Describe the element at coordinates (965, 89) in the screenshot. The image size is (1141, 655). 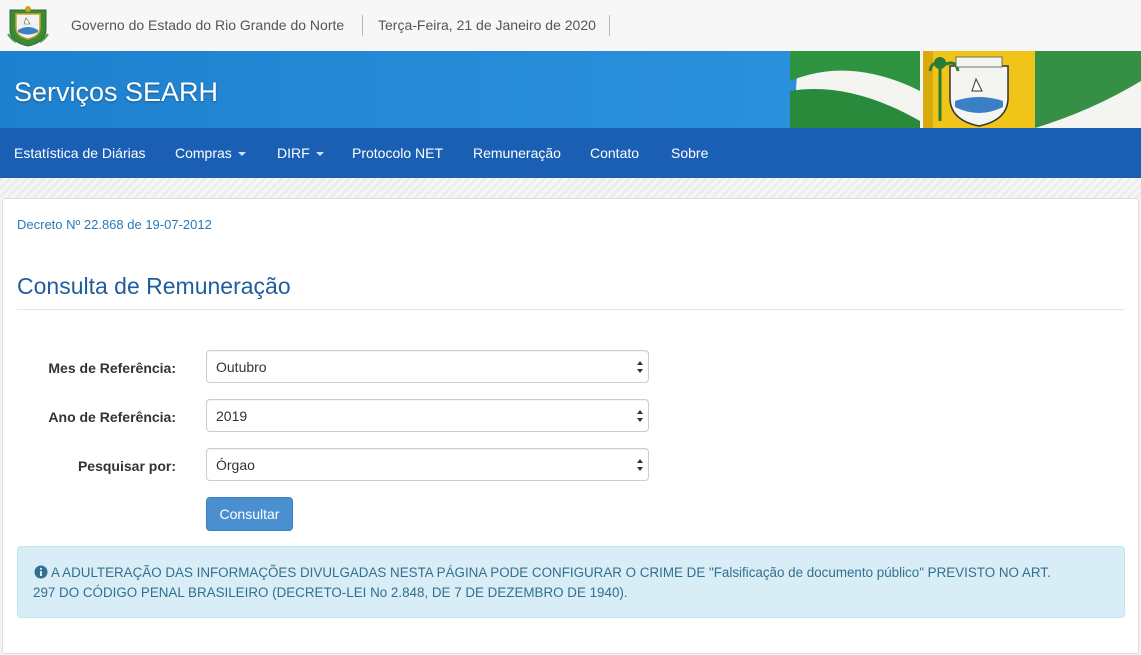
I see `rn-flag-icon` at that location.